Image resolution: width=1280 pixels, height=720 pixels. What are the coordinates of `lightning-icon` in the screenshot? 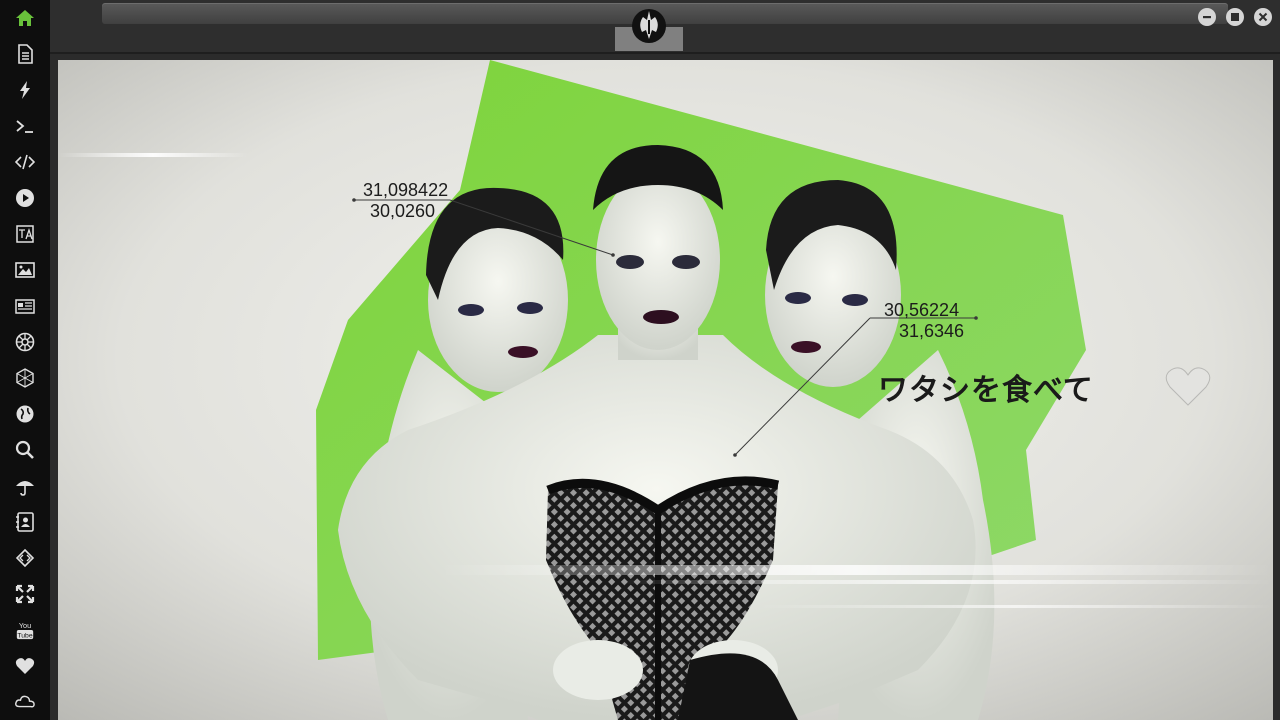 It's located at (25, 90).